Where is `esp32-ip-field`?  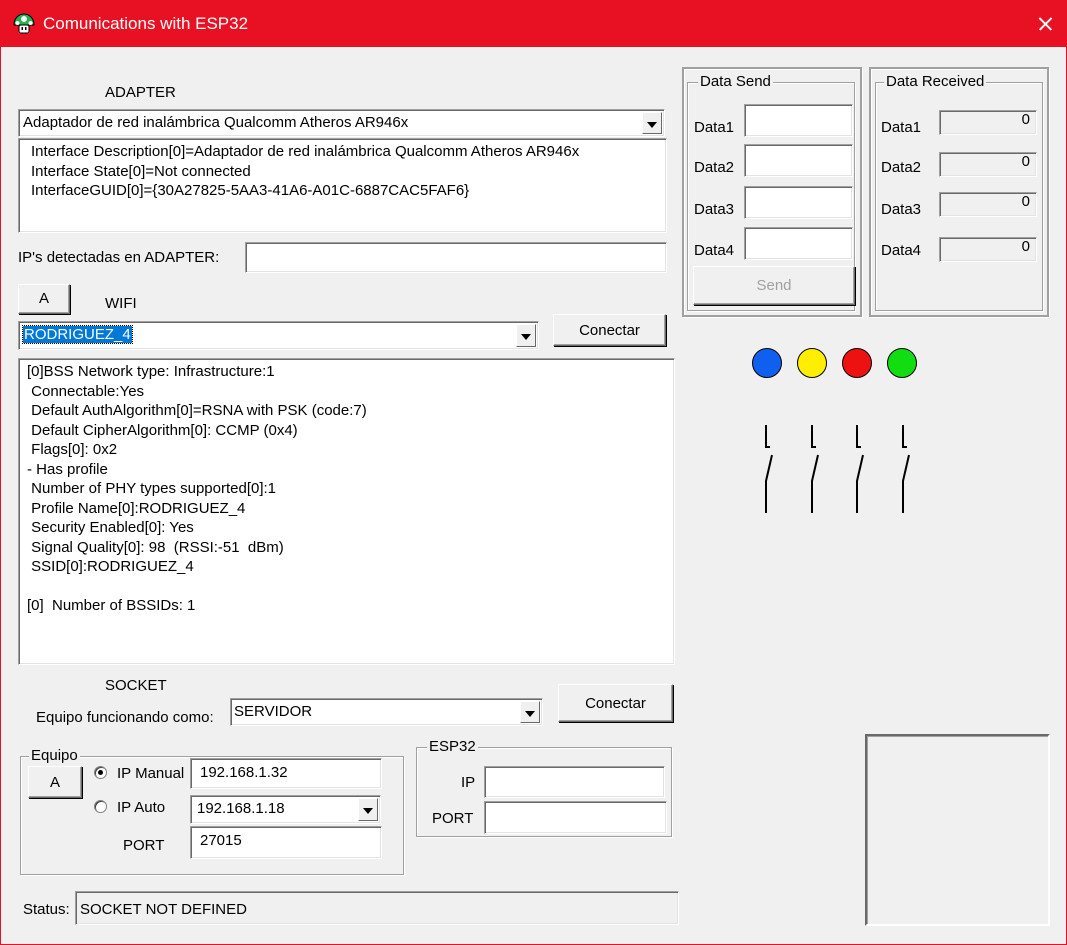 esp32-ip-field is located at coordinates (574, 782).